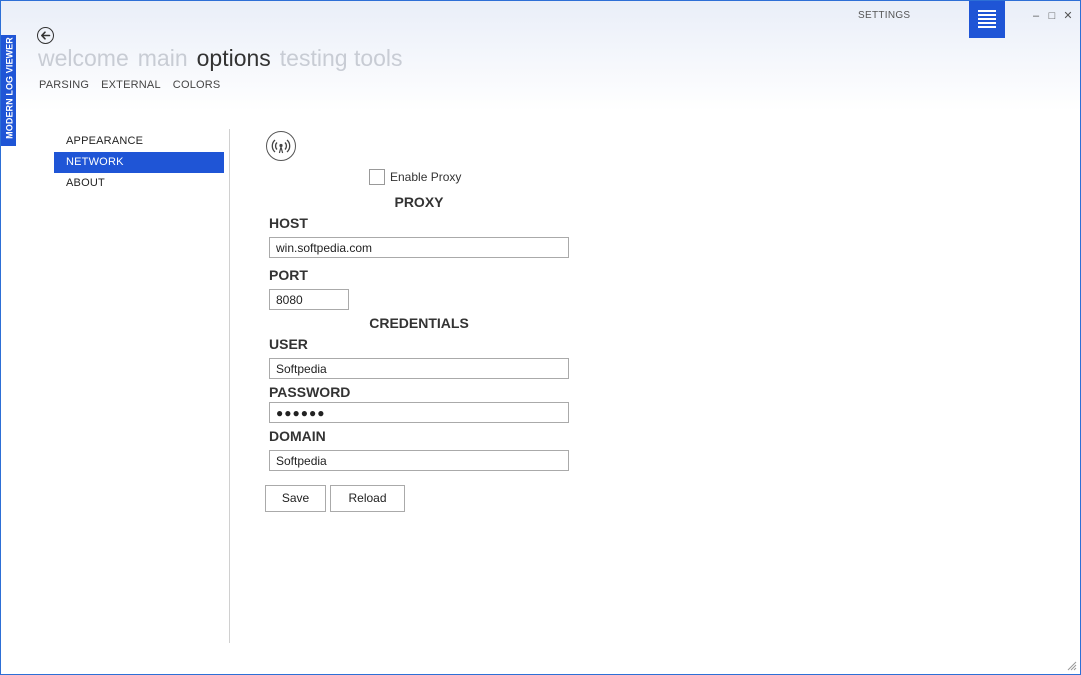 This screenshot has height=675, width=1081. What do you see at coordinates (281, 146) in the screenshot?
I see `network-signal-icon` at bounding box center [281, 146].